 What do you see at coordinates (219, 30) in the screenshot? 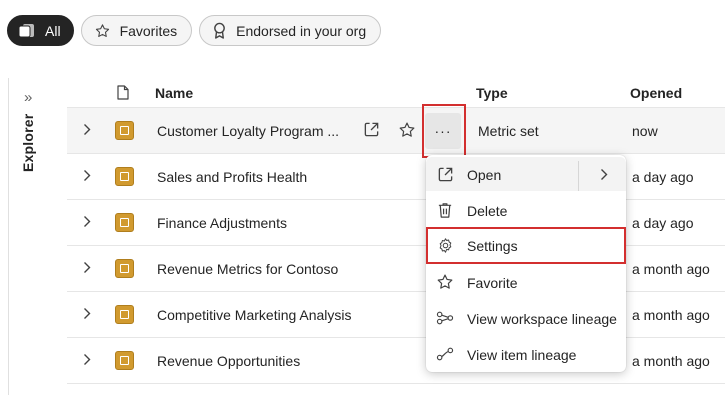
I see `ribbon-icon` at bounding box center [219, 30].